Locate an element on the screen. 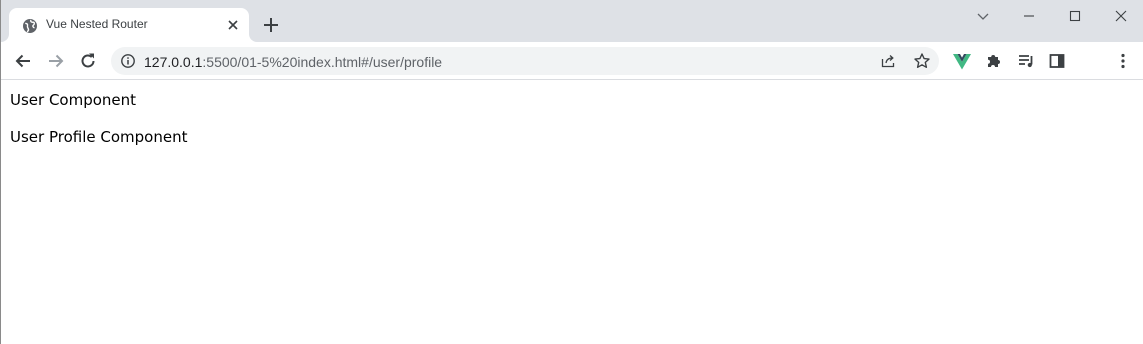  tab-strip: Vue Nested Router is located at coordinates (572, 21).